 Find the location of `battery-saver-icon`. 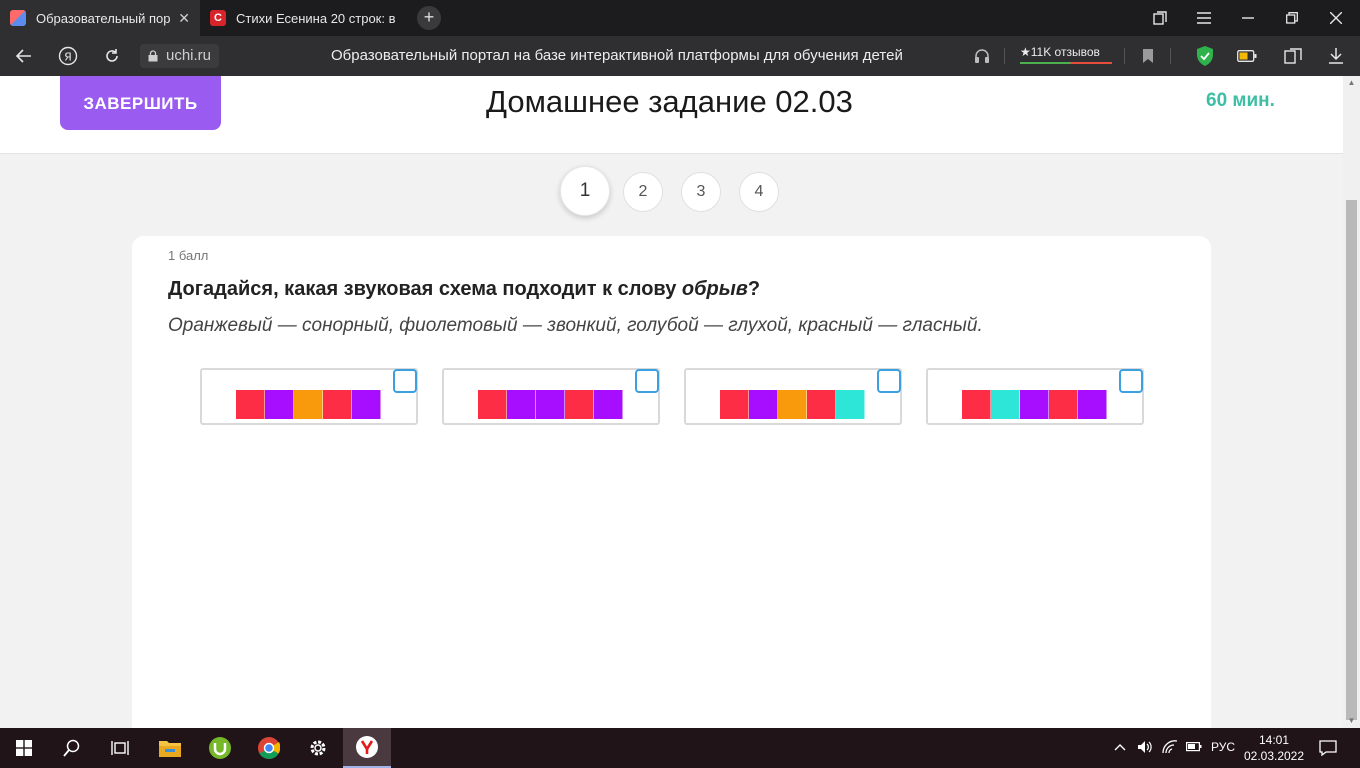

battery-saver-icon is located at coordinates (1247, 56).